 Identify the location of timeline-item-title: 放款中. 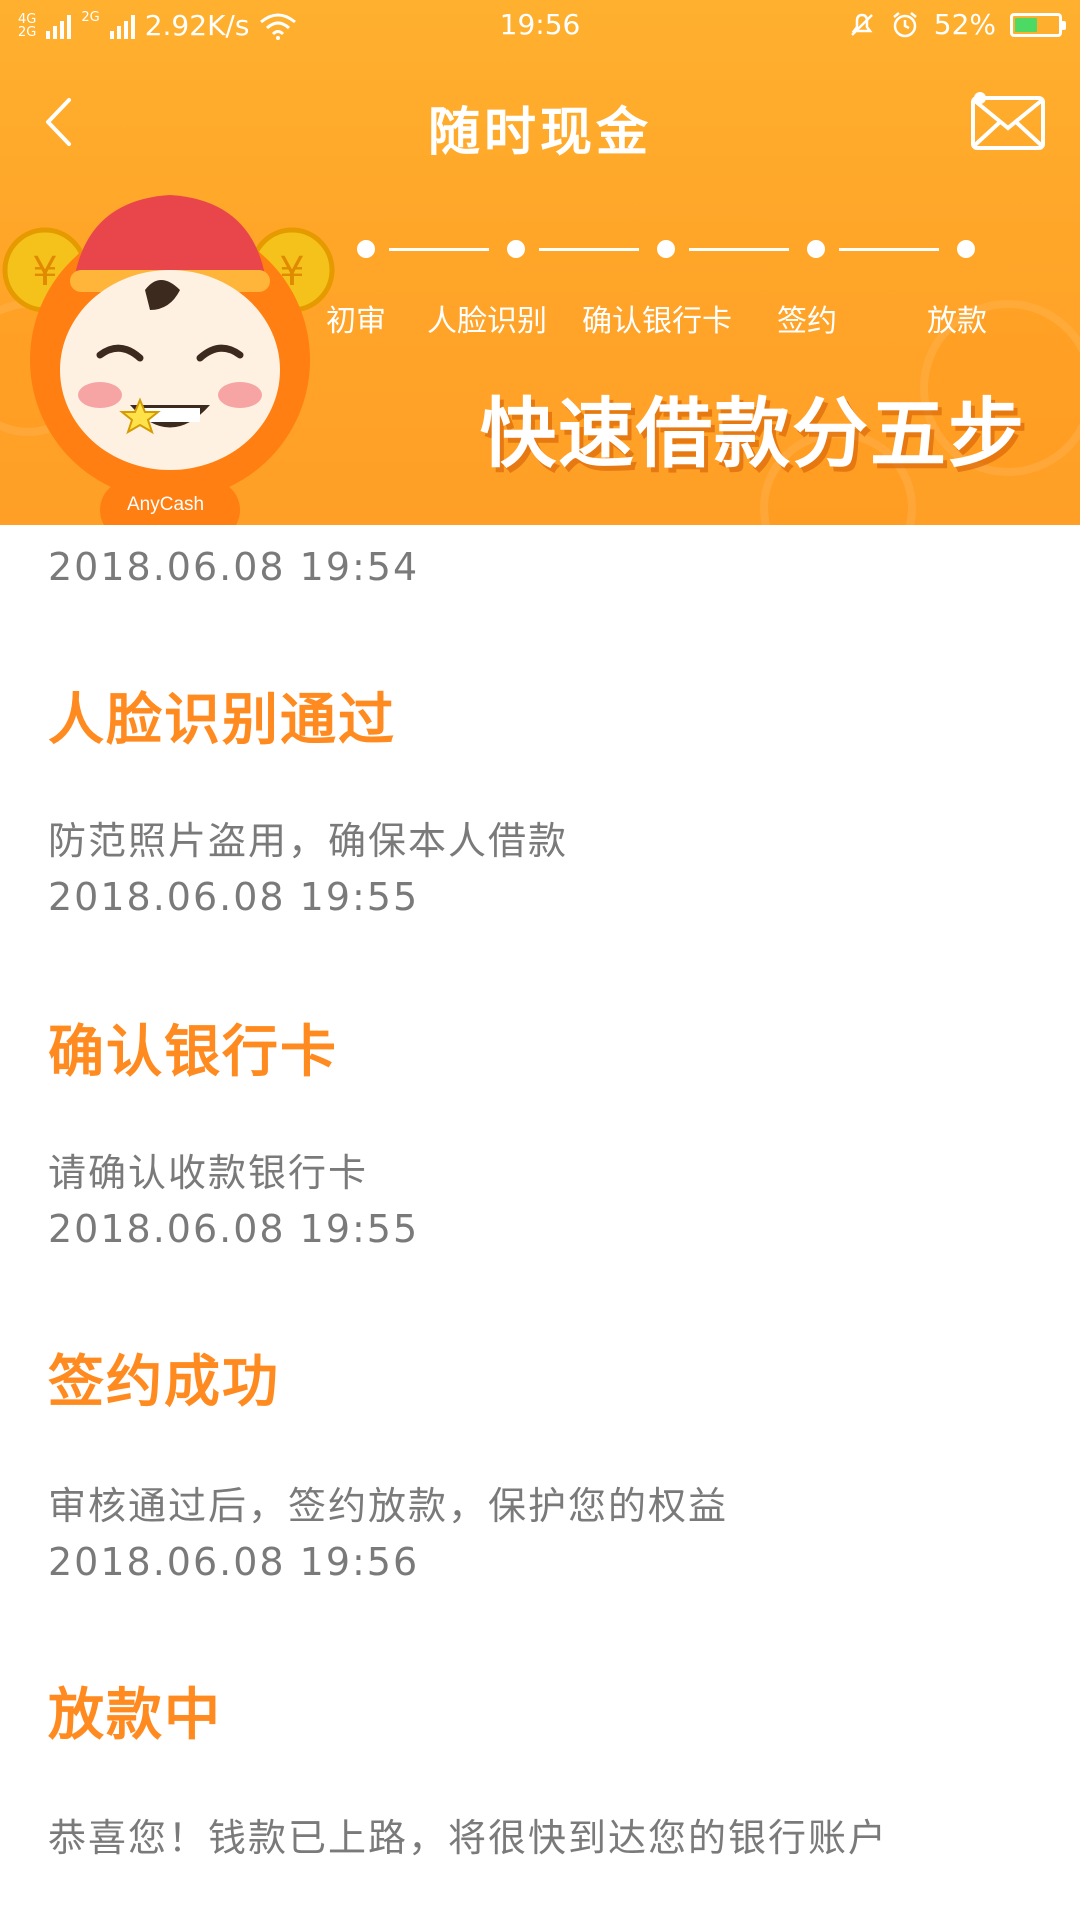
(135, 1715).